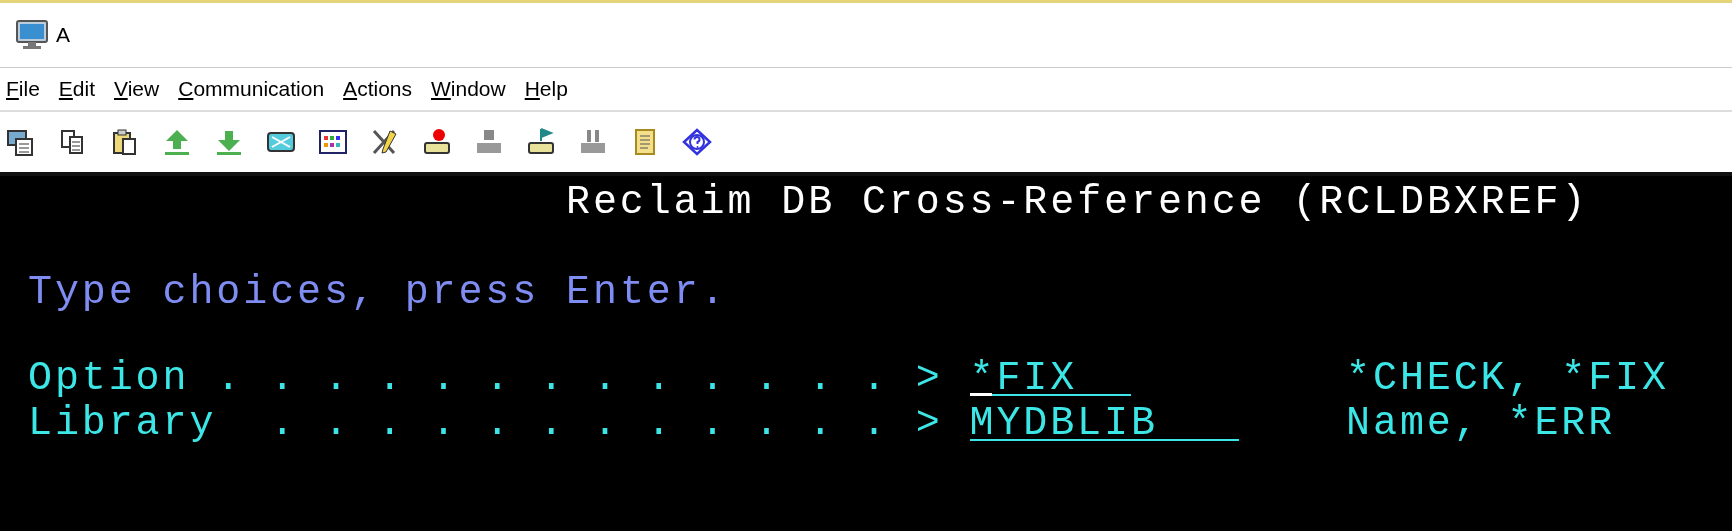  What do you see at coordinates (63, 35) in the screenshot?
I see `window-title: A` at bounding box center [63, 35].